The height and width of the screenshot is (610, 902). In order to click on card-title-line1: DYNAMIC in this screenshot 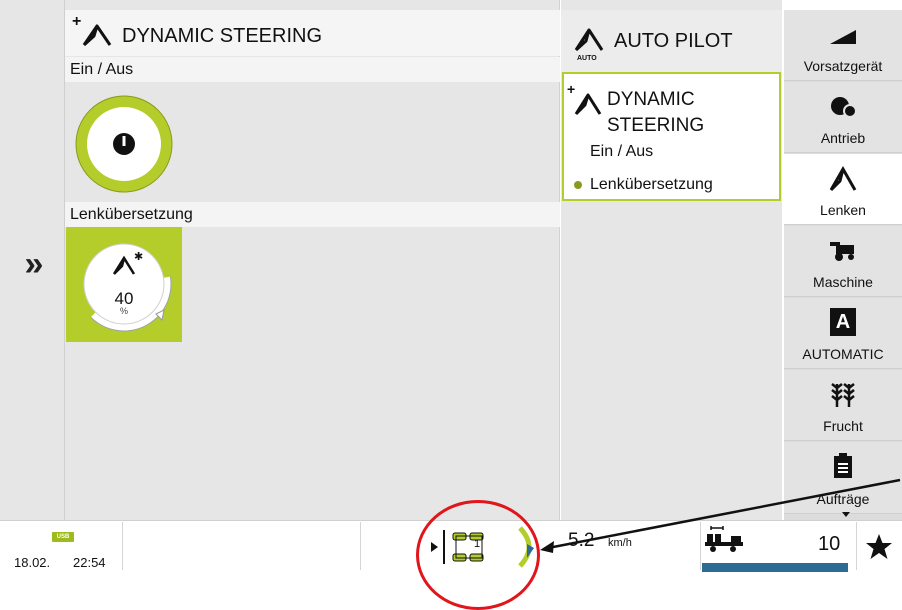, I will do `click(651, 99)`.